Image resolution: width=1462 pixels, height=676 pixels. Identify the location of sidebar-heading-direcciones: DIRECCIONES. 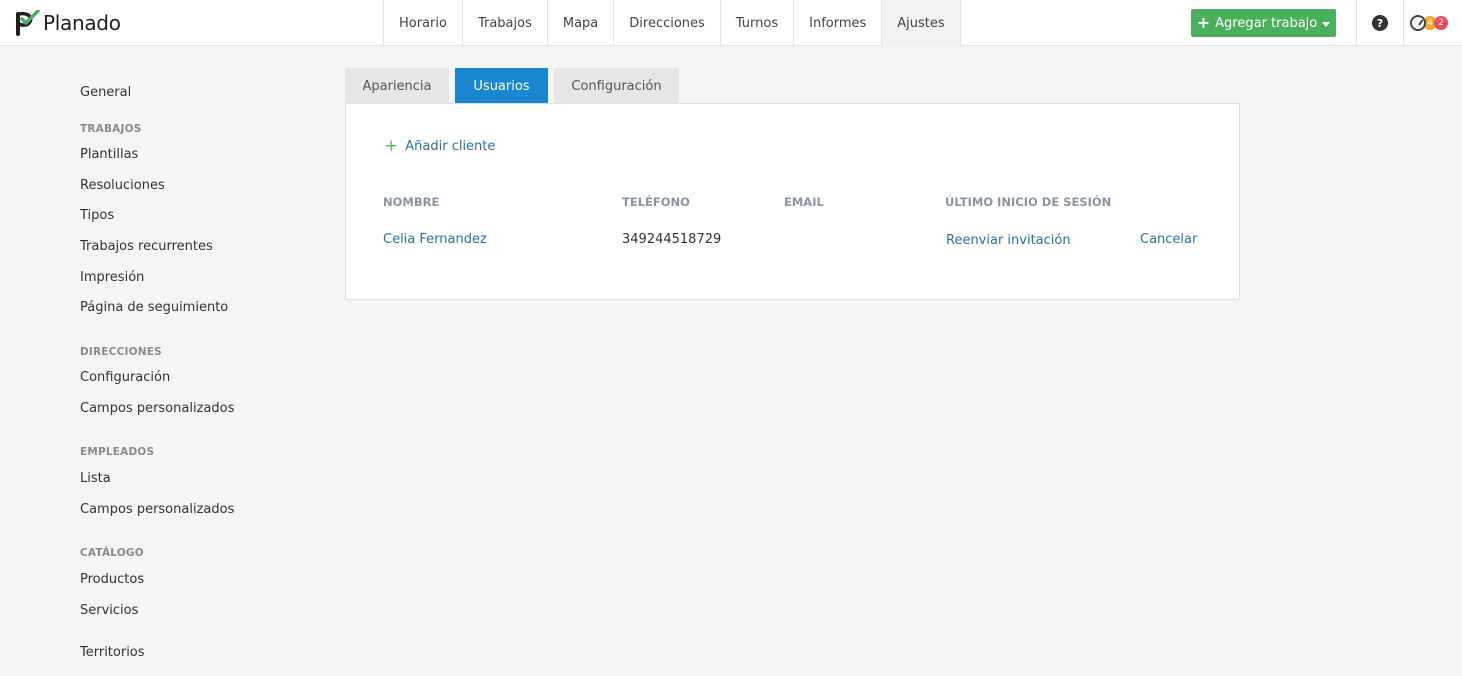
(121, 352).